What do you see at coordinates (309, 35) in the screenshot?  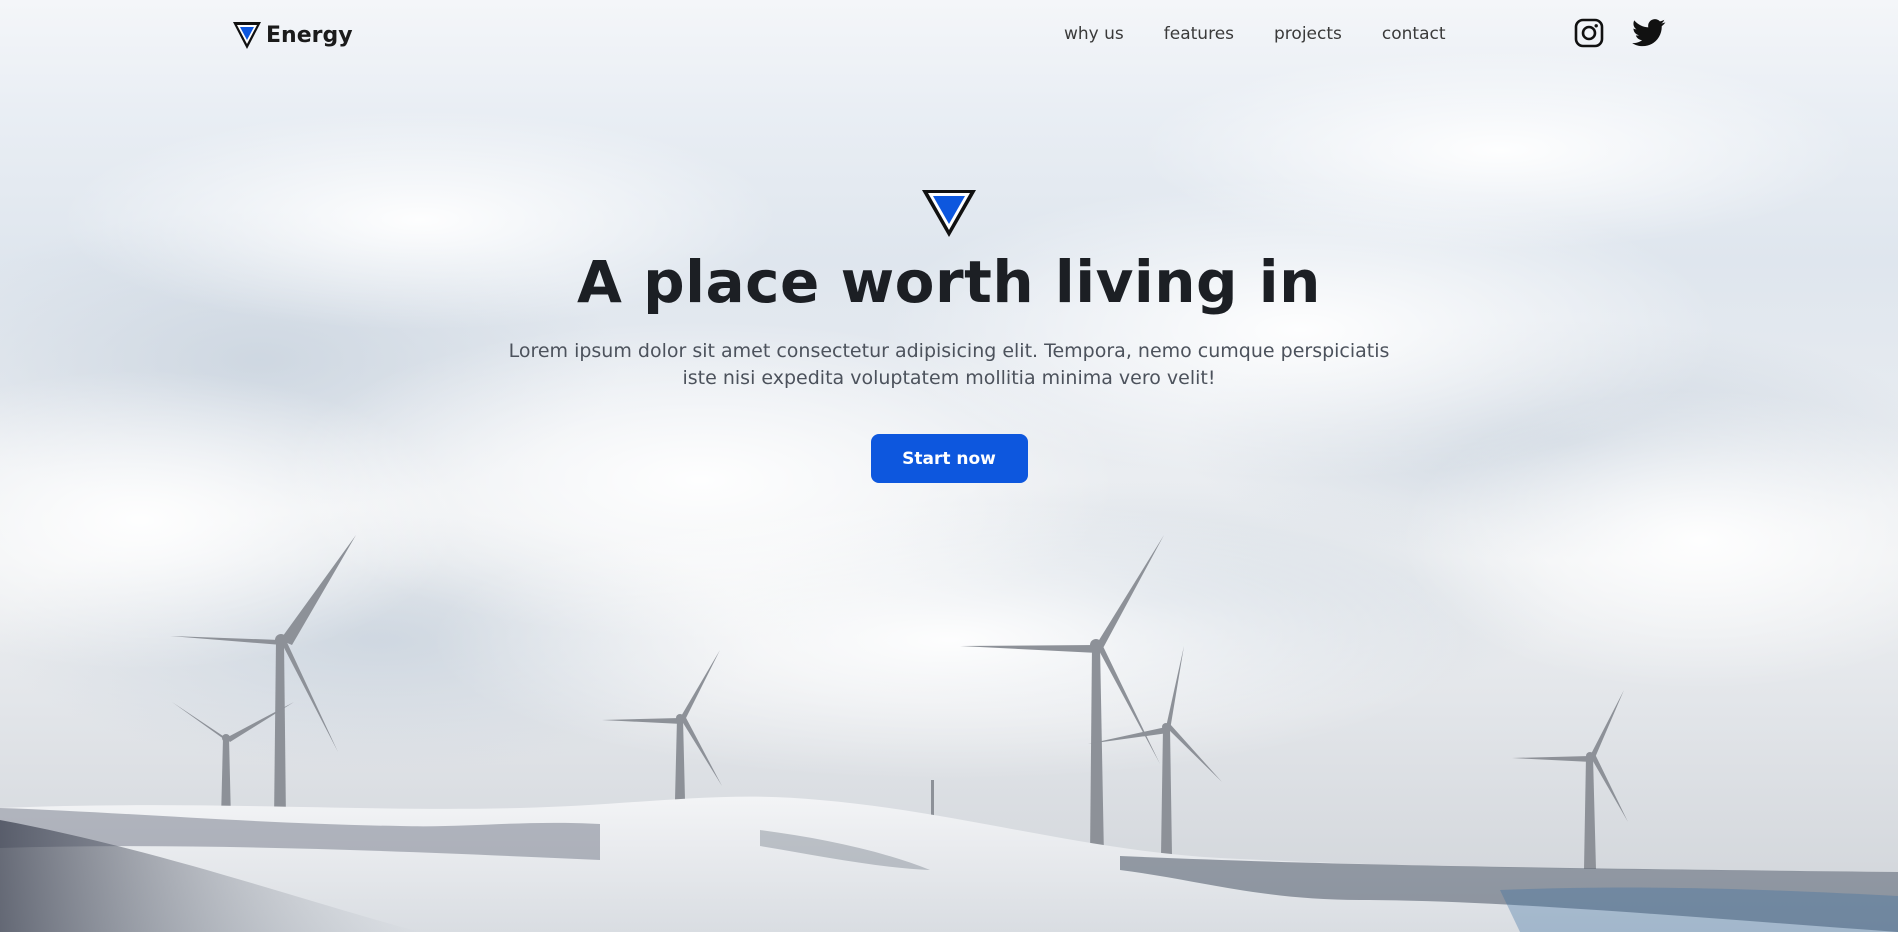 I see `brand-name: Energy` at bounding box center [309, 35].